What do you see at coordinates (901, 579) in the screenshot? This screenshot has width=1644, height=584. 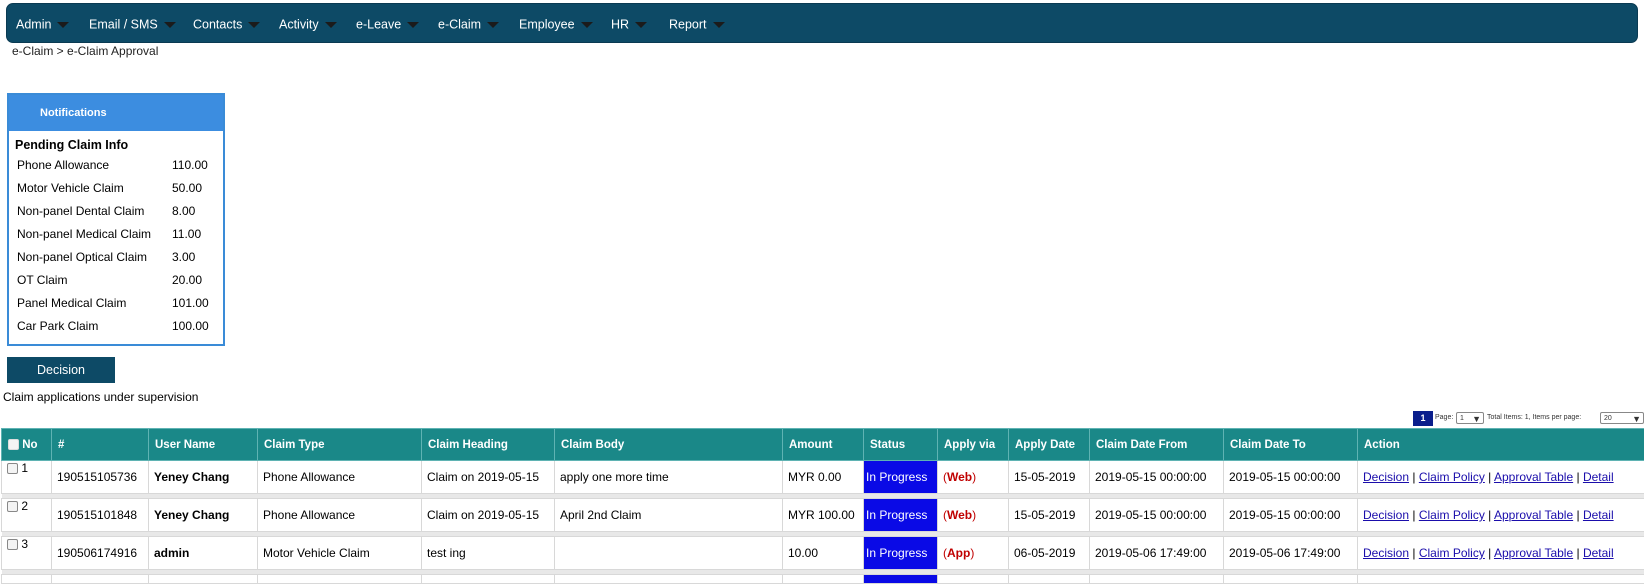 I see `status-badge` at bounding box center [901, 579].